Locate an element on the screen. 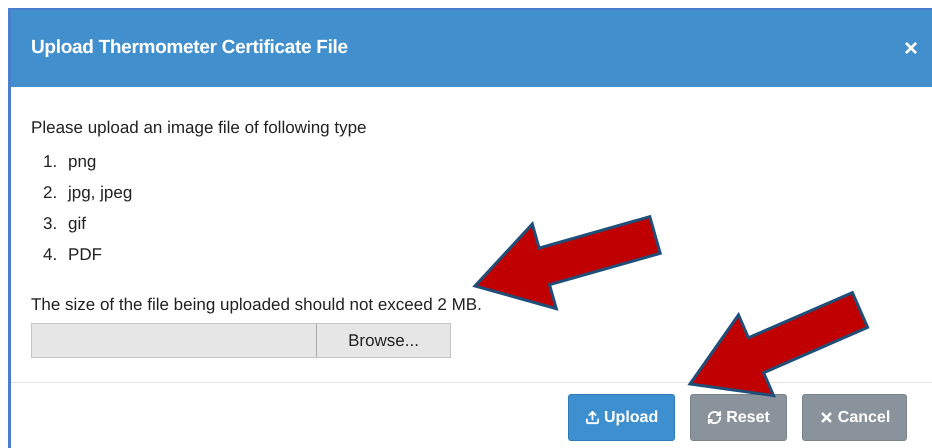 This screenshot has height=448, width=932. close-icon is located at coordinates (826, 417).